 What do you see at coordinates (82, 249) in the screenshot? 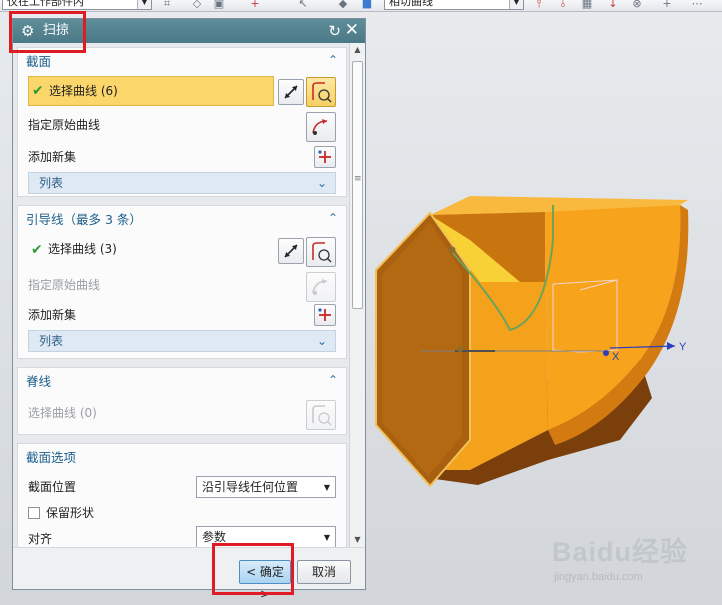
I see `guide-select-curve-label: 选择曲线 (3)` at bounding box center [82, 249].